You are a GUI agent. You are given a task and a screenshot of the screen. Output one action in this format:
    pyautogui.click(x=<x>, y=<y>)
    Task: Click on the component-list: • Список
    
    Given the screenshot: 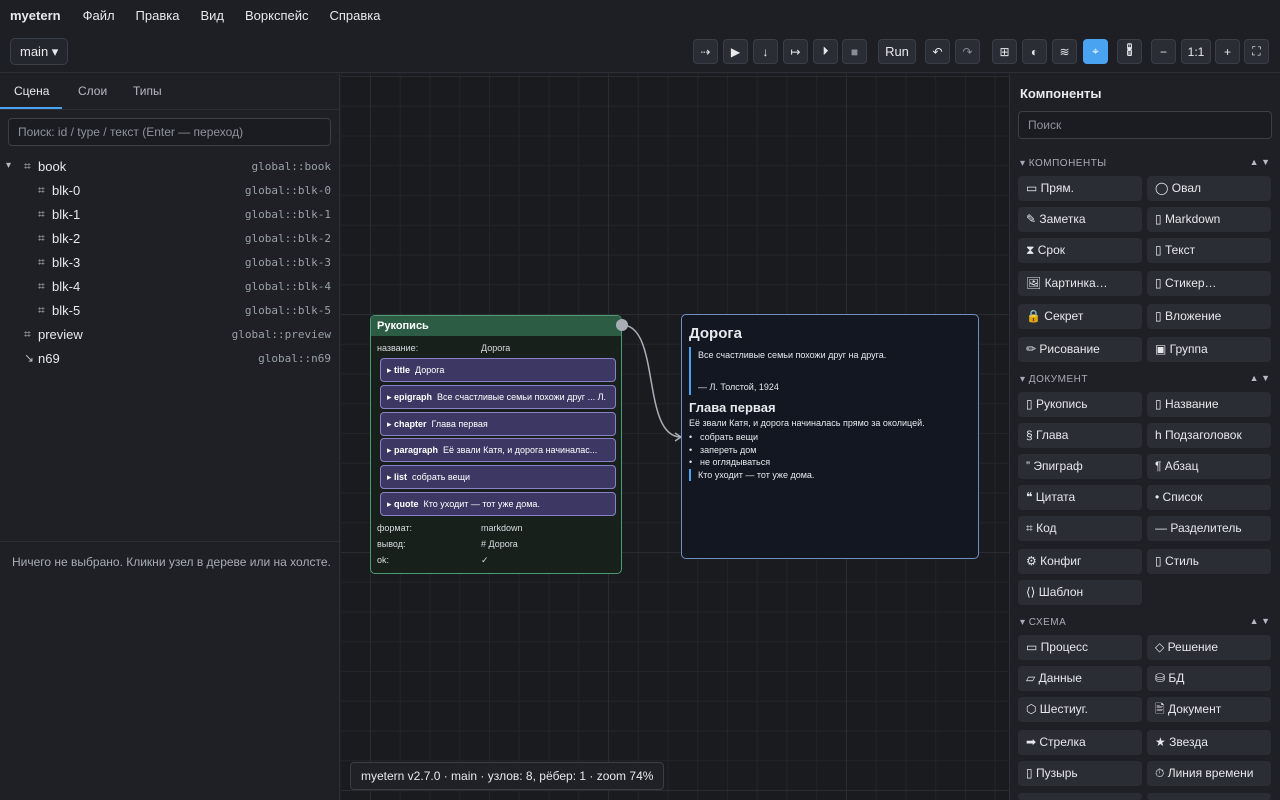 What is the action you would take?
    pyautogui.click(x=1209, y=497)
    